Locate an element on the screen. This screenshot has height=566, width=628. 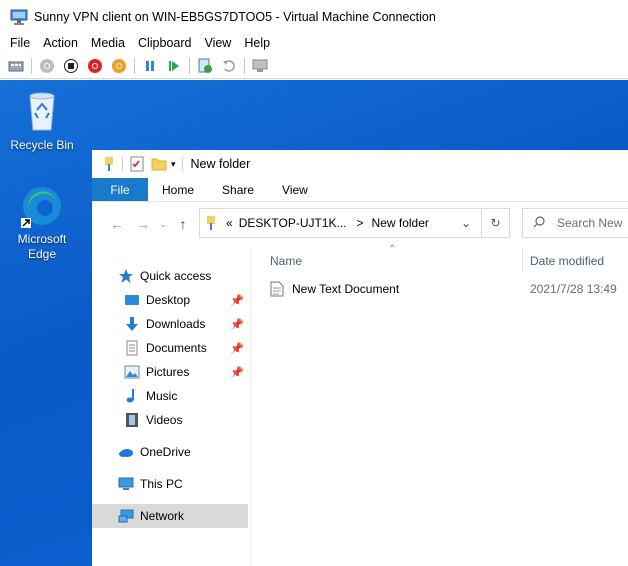
desktop-folder-icon is located at coordinates (132, 300).